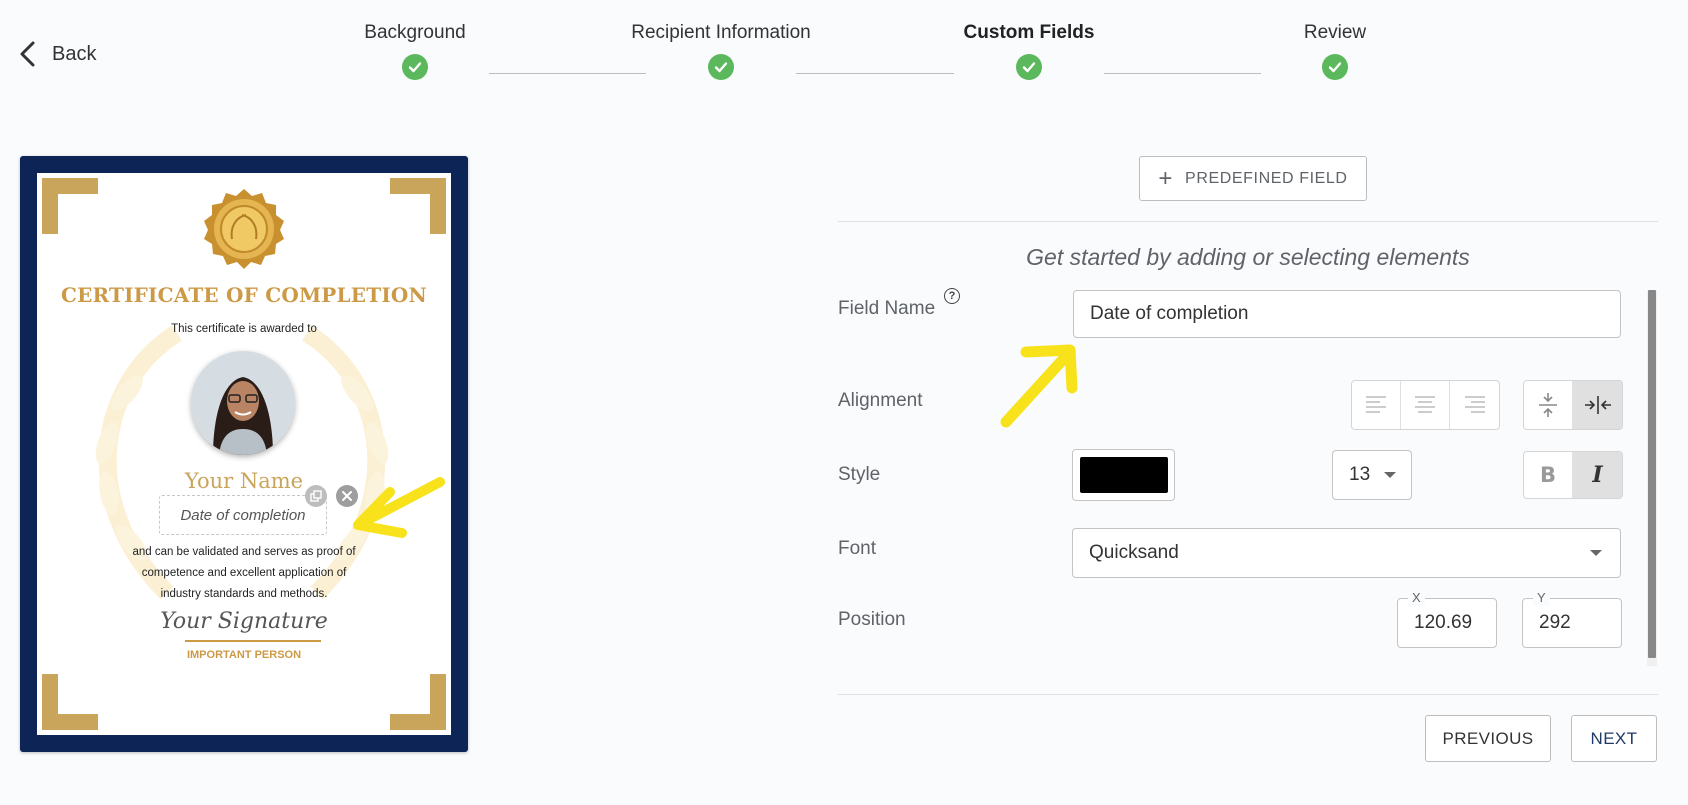 Image resolution: width=1688 pixels, height=805 pixels. What do you see at coordinates (721, 51) in the screenshot?
I see `step-recipient-information: Recipient Information` at bounding box center [721, 51].